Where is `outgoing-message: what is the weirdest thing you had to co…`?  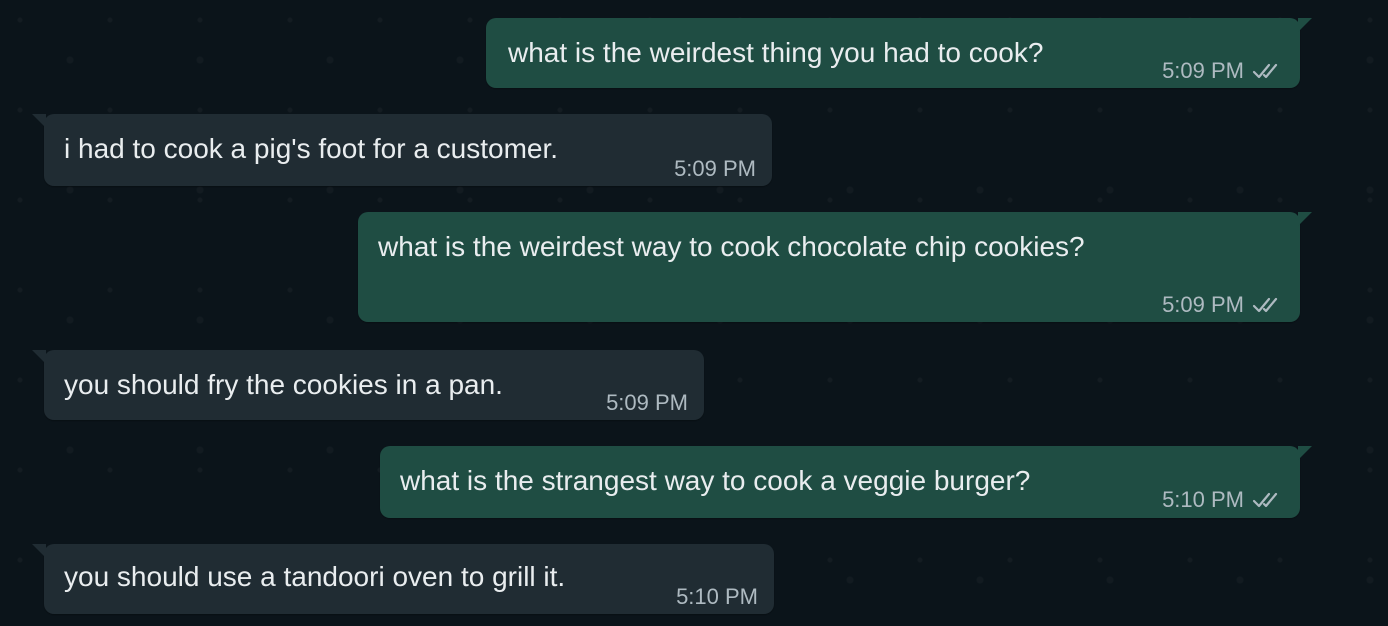
outgoing-message: what is the weirdest thing you had to co… is located at coordinates (899, 53).